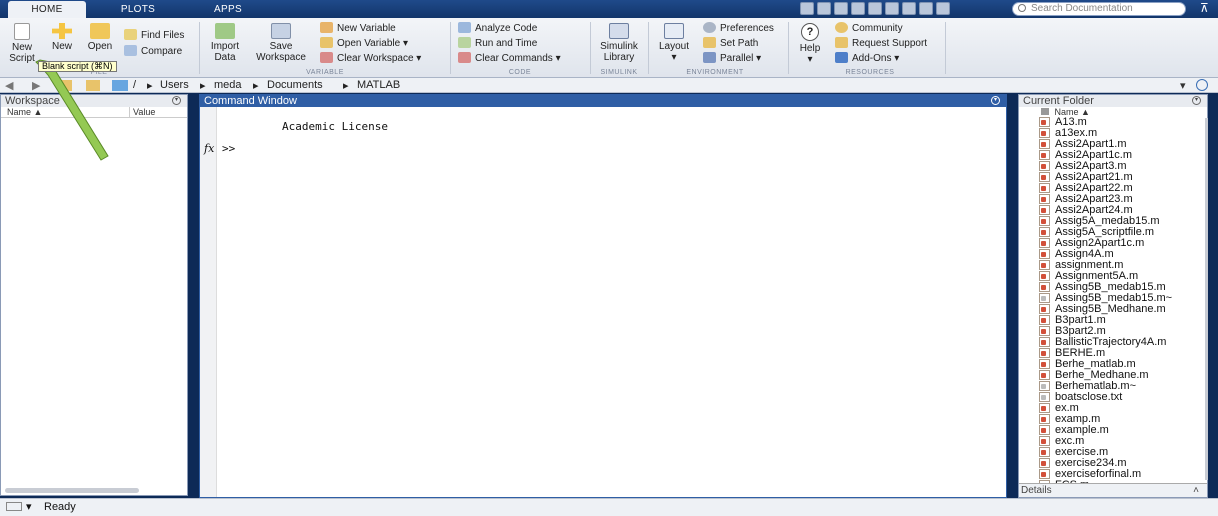 The image size is (1218, 516). I want to click on open-button: Open, so click(100, 37).